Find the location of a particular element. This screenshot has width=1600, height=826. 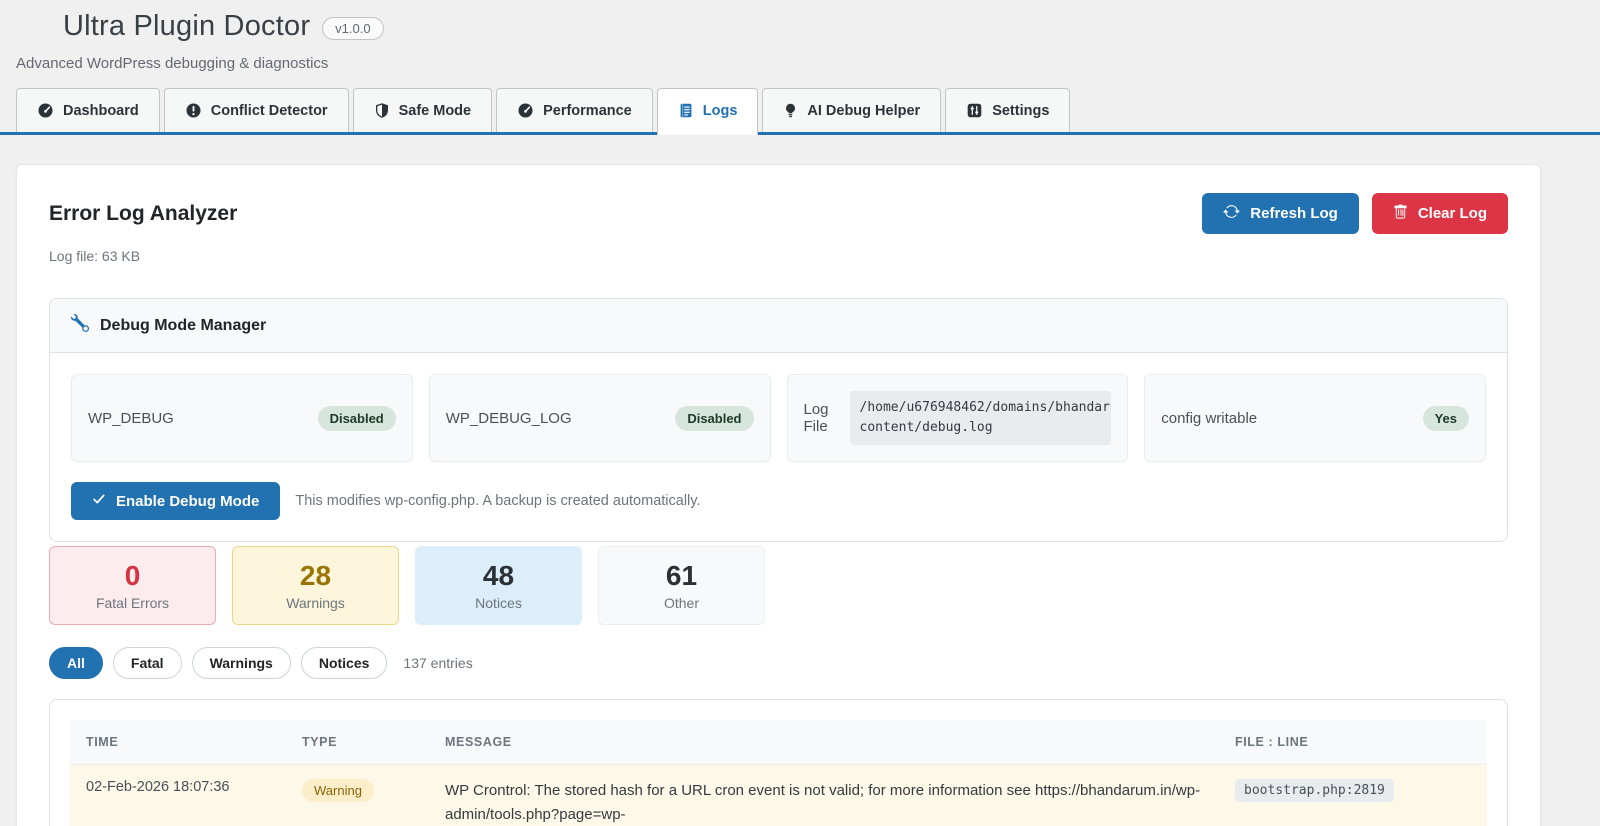

debug-item-config-writable: config writable Yes is located at coordinates (1315, 418).